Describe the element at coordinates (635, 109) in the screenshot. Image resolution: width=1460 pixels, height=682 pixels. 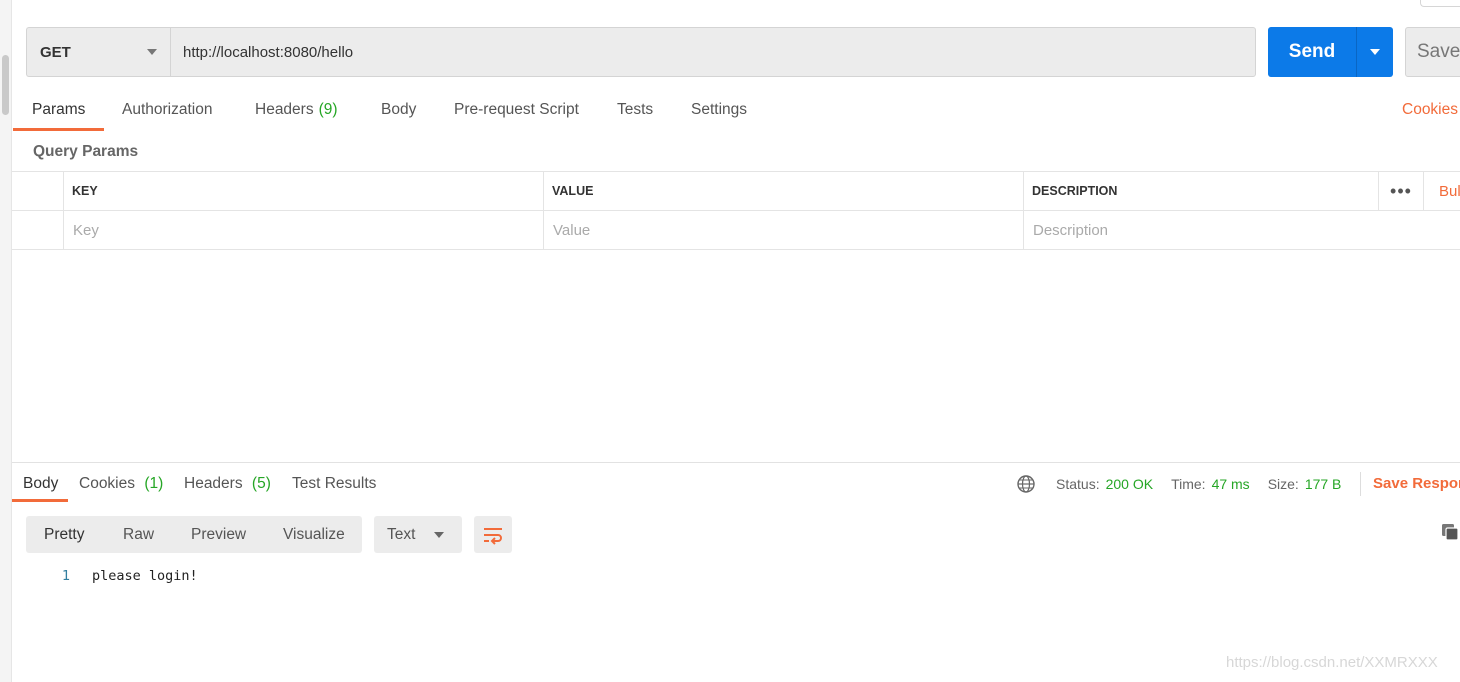
I see `tab-label: Tests` at that location.